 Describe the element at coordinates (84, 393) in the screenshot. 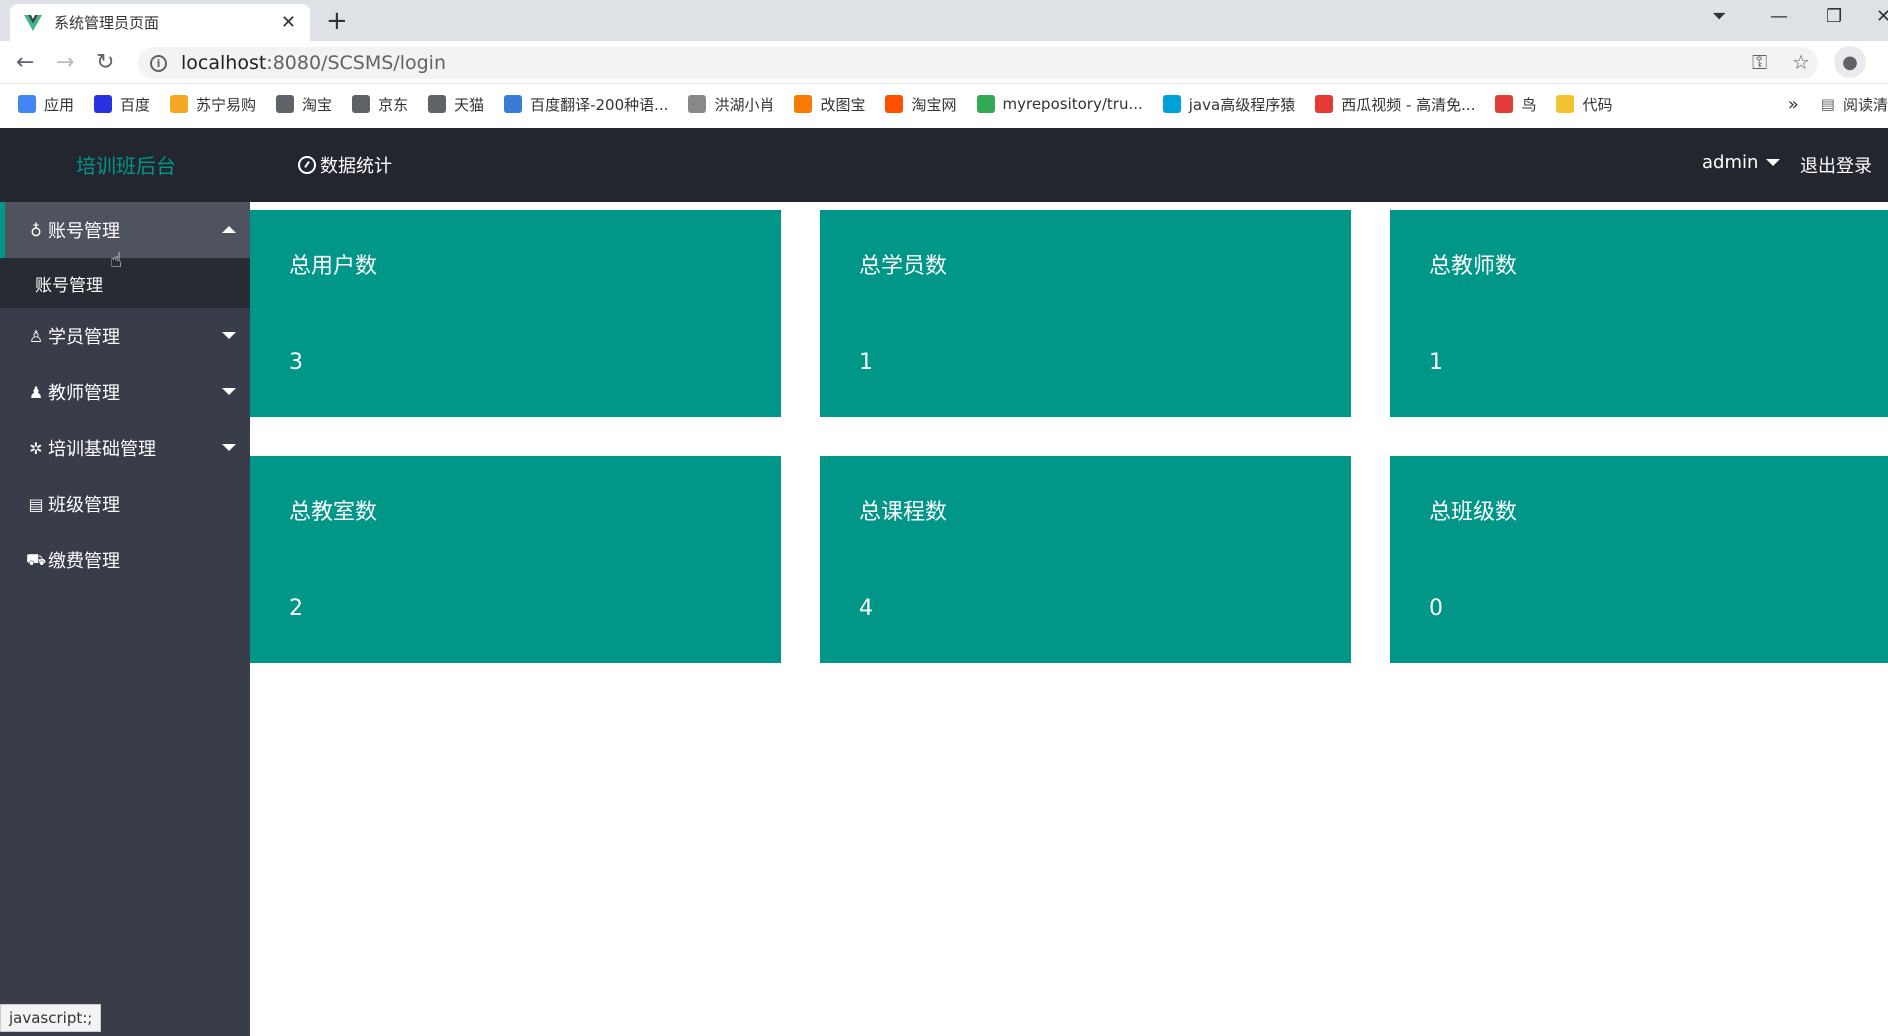

I see `sidebar-item-label: 教师管理` at that location.